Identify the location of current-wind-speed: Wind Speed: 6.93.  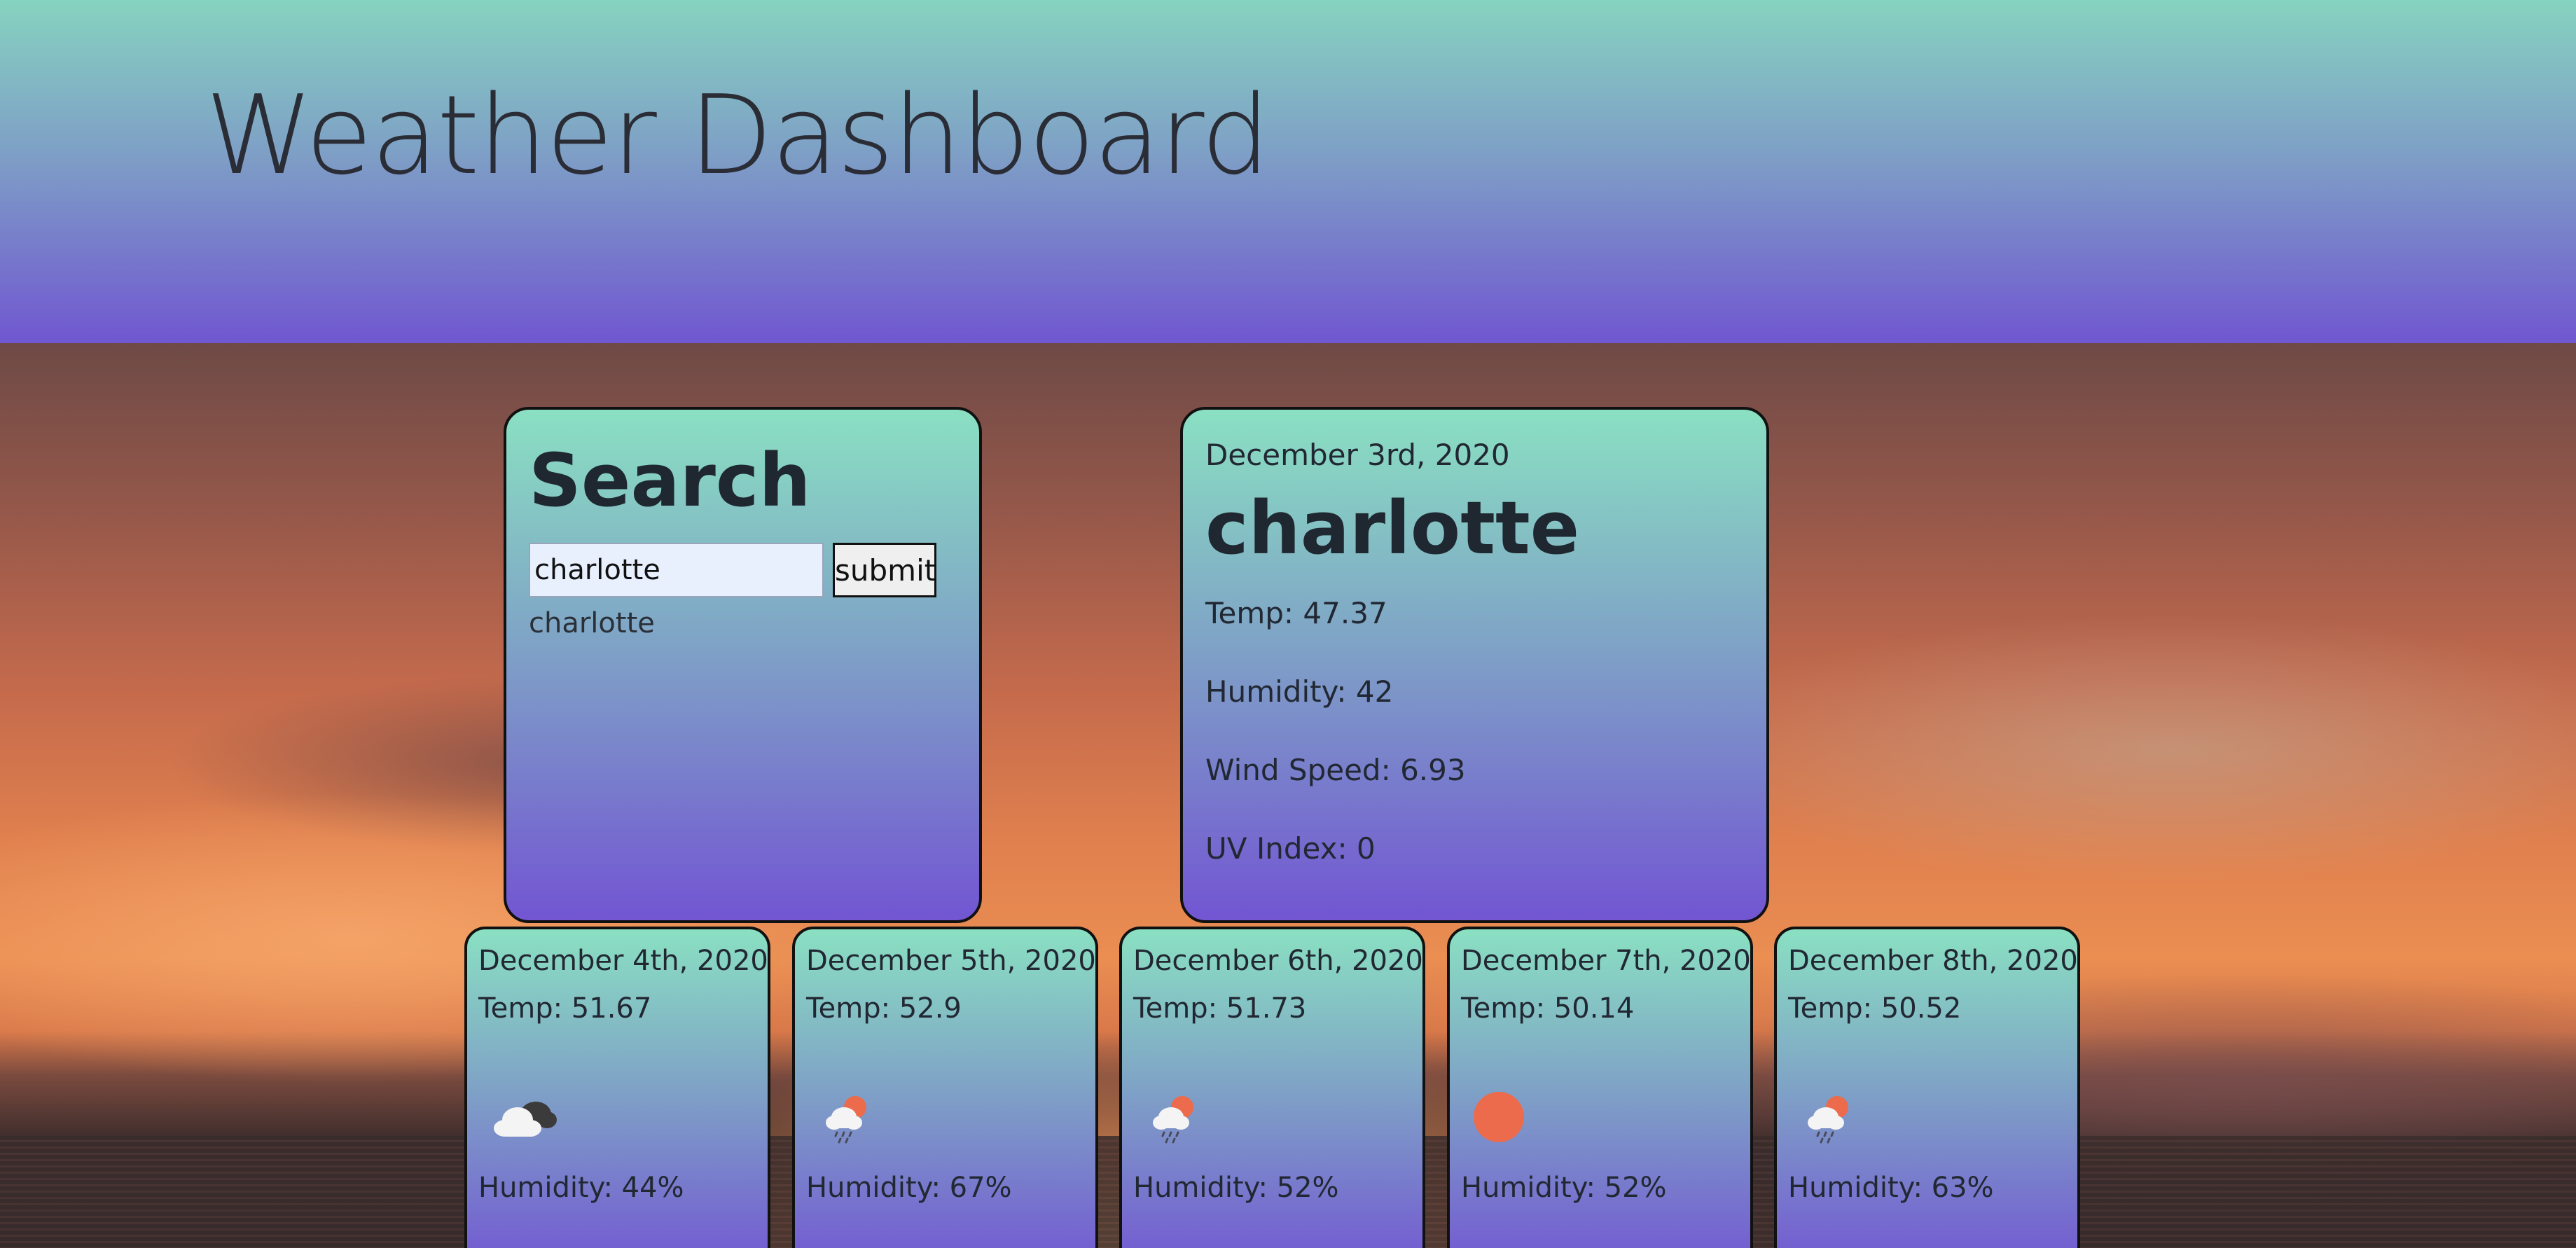
(1335, 770).